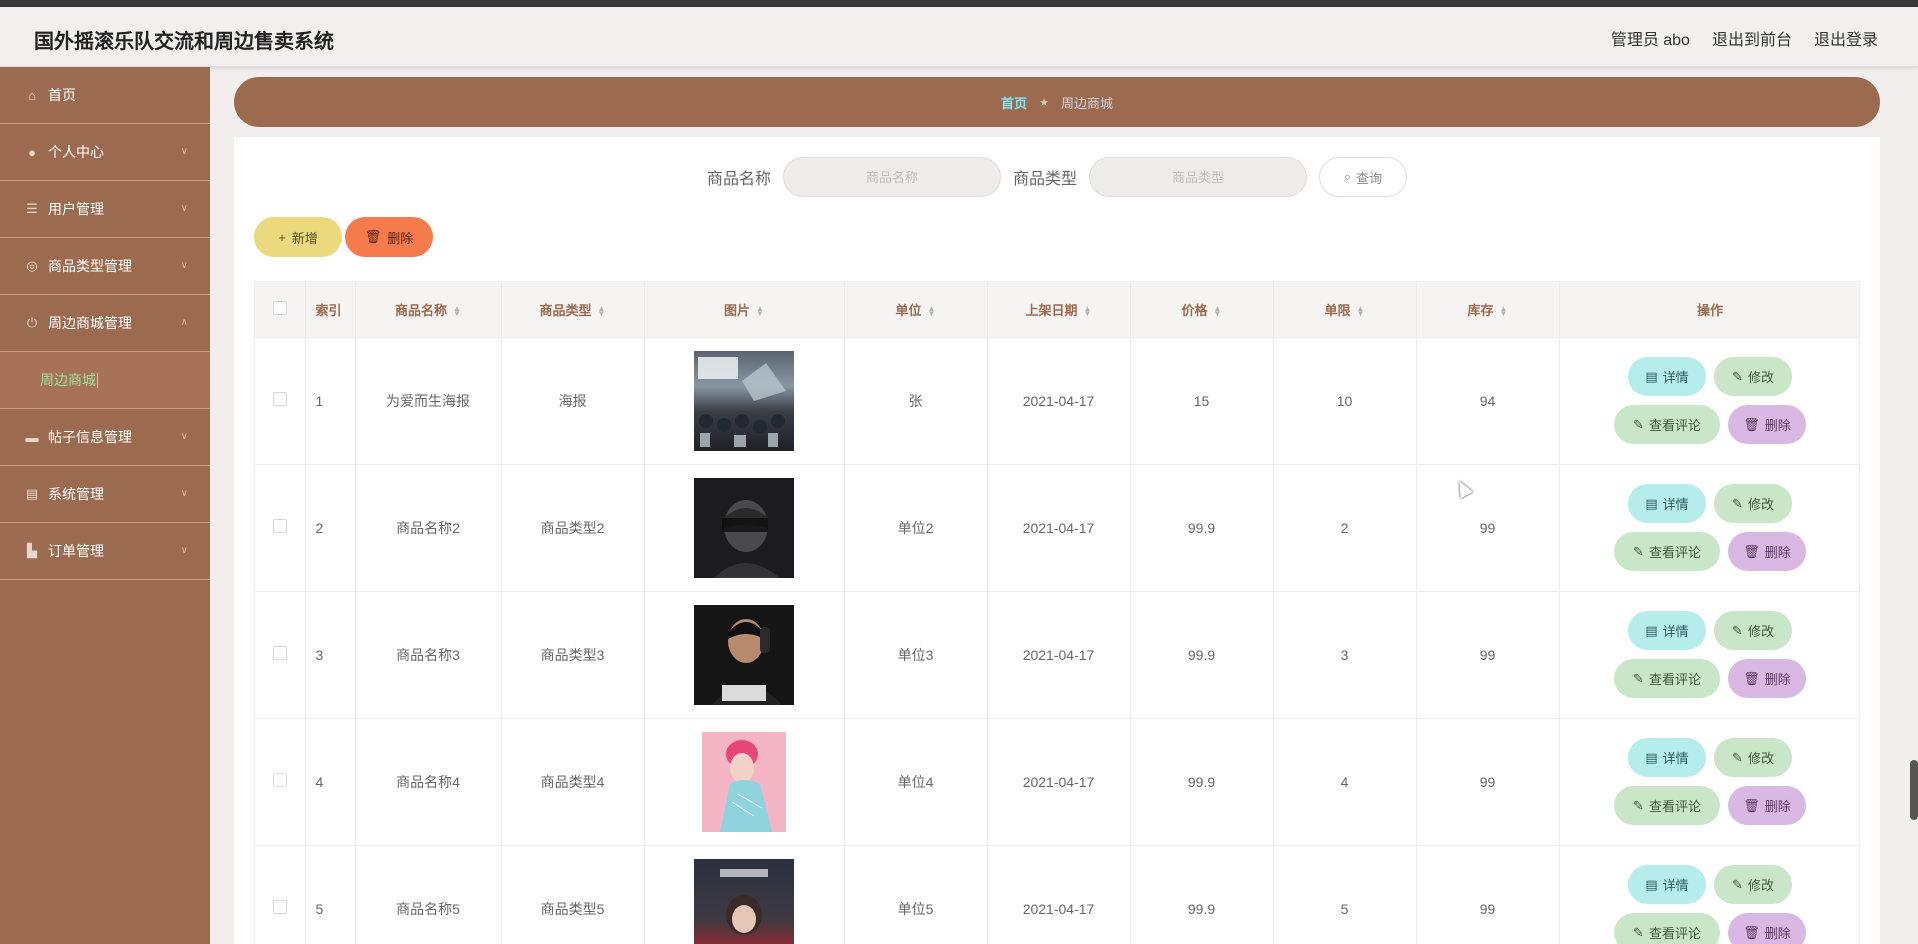 The width and height of the screenshot is (1918, 944). Describe the element at coordinates (105, 152) in the screenshot. I see `sidebar-item-personal-center: ● 个人中心 ∨` at that location.